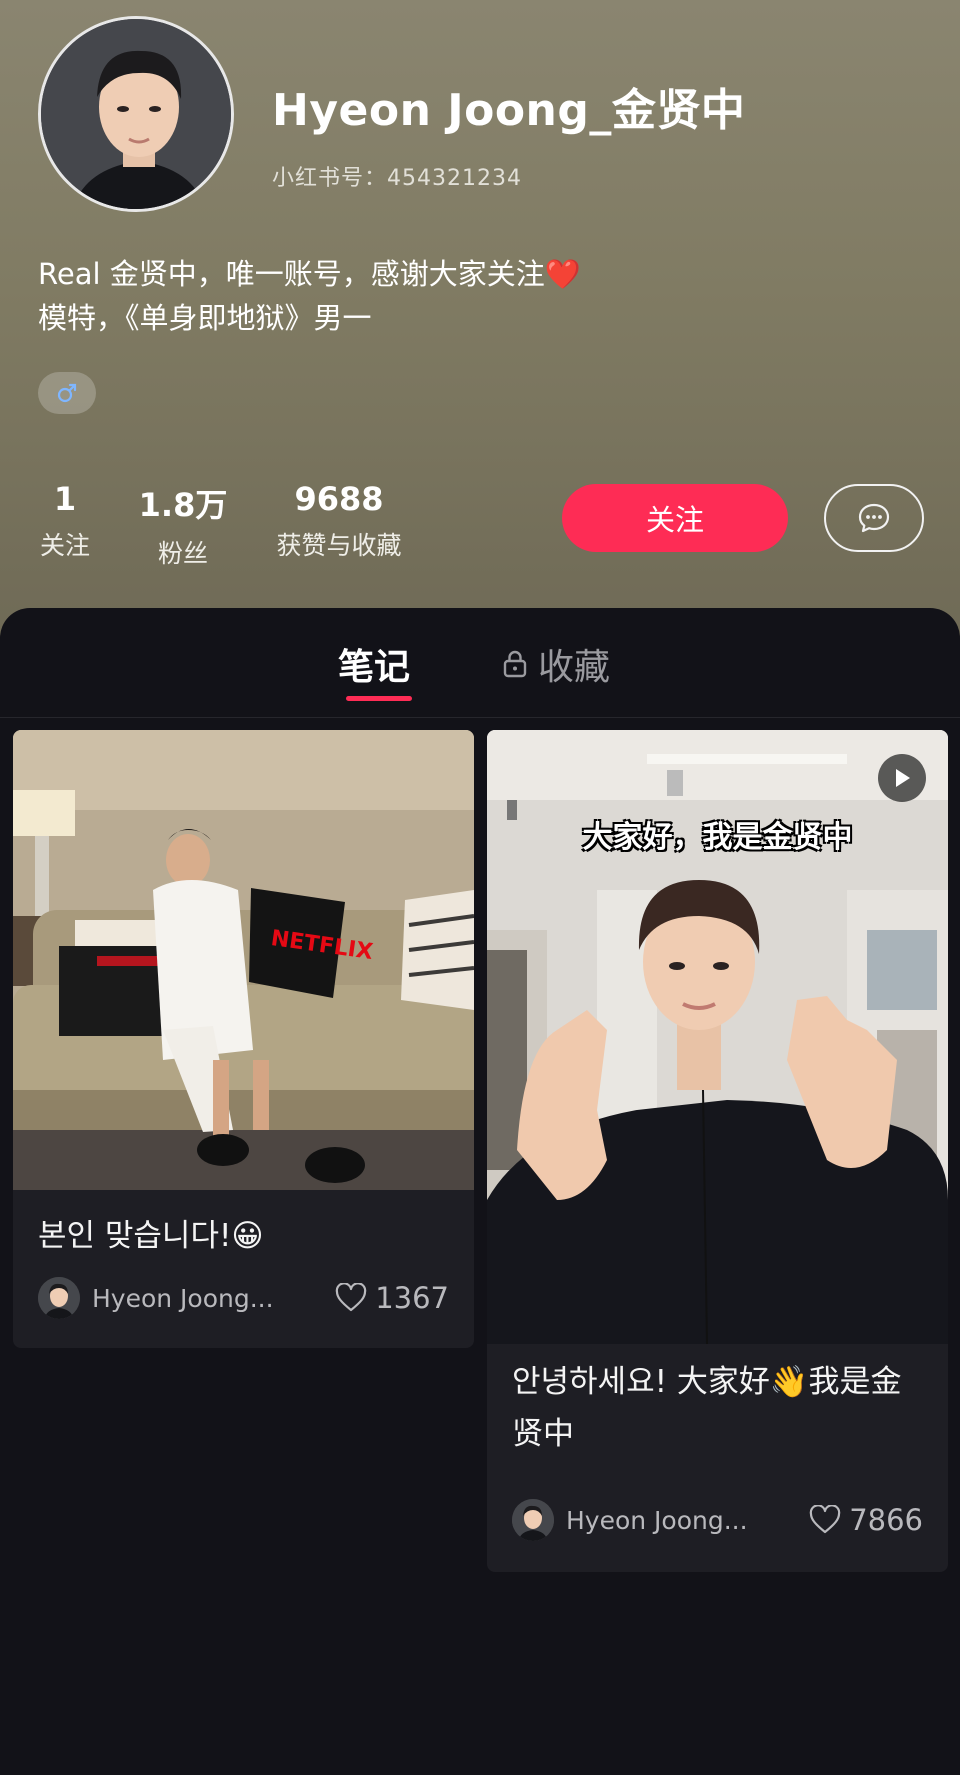 The image size is (960, 1775). Describe the element at coordinates (515, 664) in the screenshot. I see `lock-icon` at that location.